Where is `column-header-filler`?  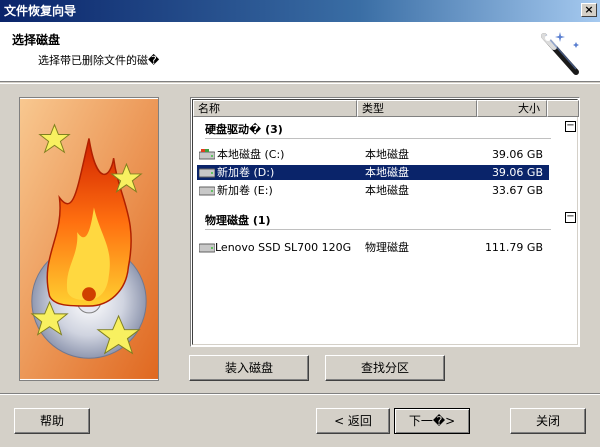
column-header-filler is located at coordinates (563, 108).